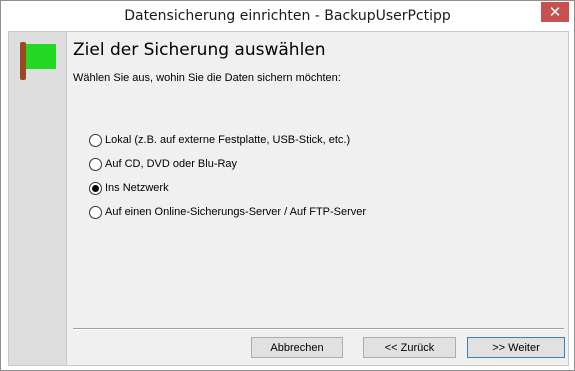 The height and width of the screenshot is (371, 575). Describe the element at coordinates (95, 164) in the screenshot. I see `radio-cd-dvd` at that location.